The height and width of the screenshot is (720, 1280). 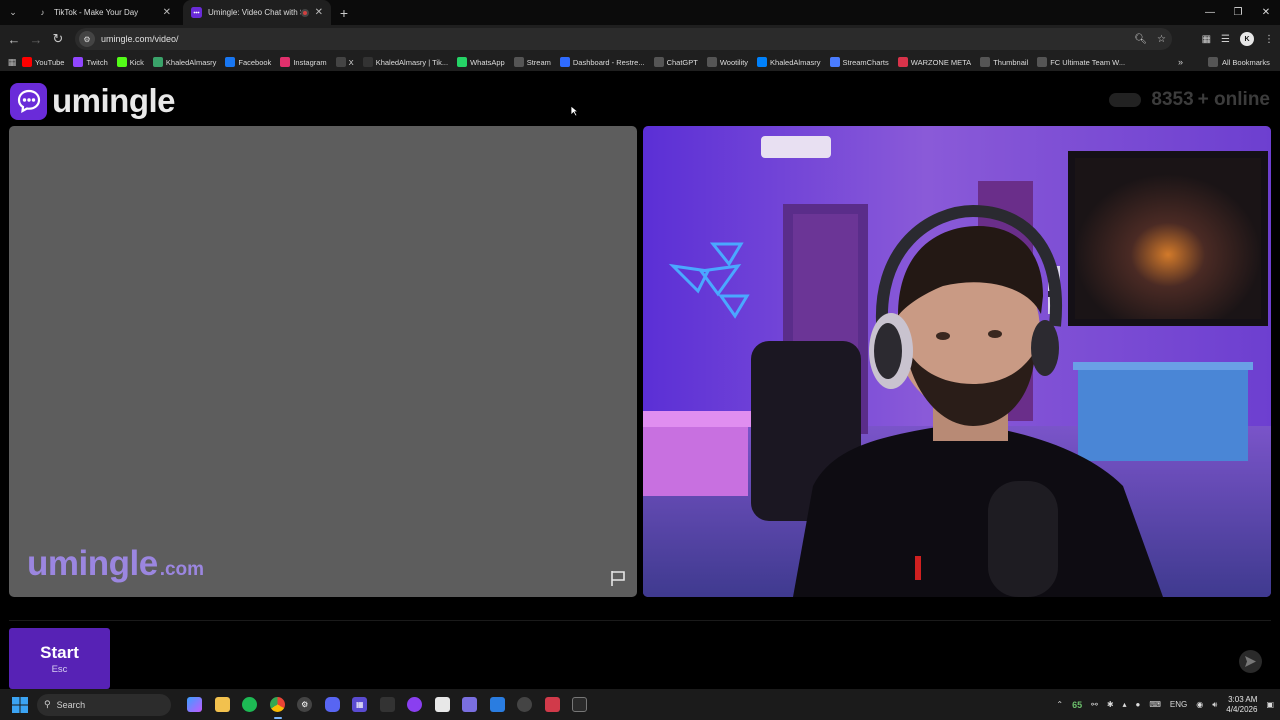 What do you see at coordinates (1110, 704) in the screenshot?
I see `bluetooth-icon: ✱` at bounding box center [1110, 704].